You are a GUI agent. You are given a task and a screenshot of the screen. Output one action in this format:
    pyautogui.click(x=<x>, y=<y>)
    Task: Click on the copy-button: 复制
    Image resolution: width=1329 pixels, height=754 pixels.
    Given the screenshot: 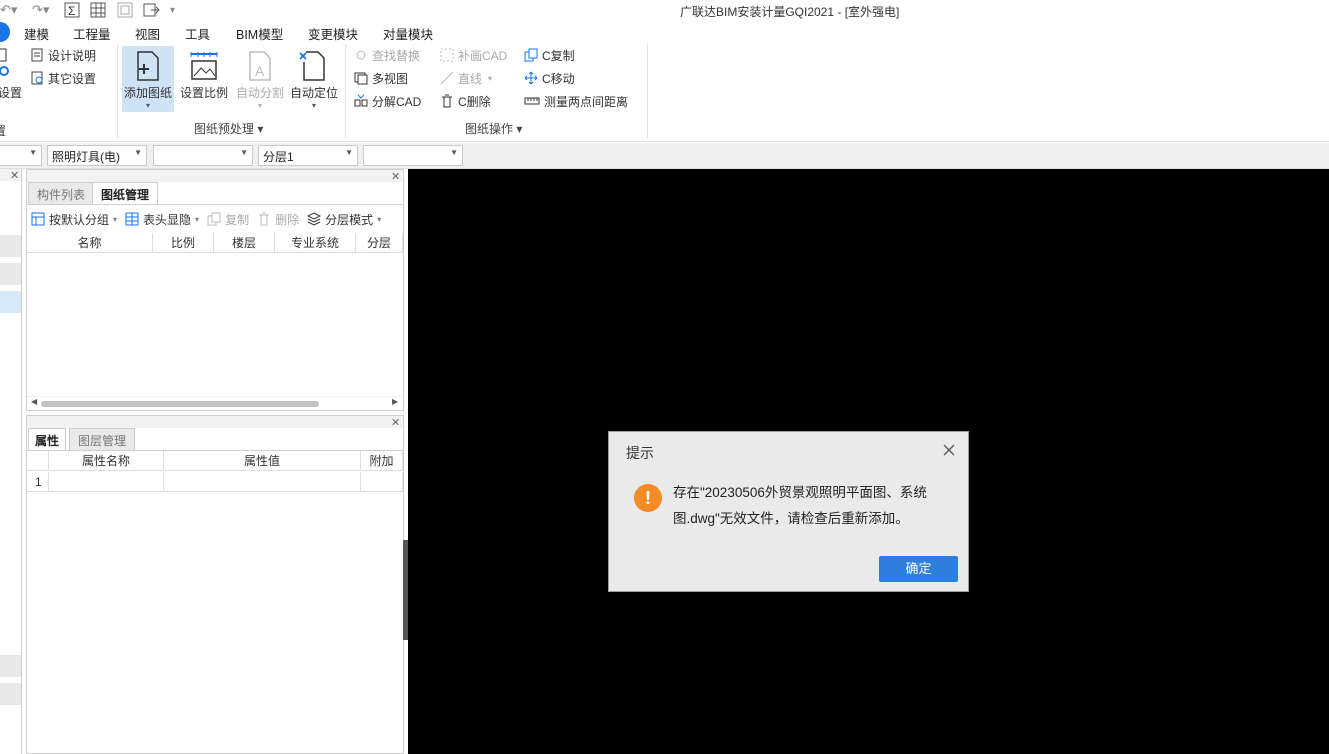 What is the action you would take?
    pyautogui.click(x=228, y=219)
    